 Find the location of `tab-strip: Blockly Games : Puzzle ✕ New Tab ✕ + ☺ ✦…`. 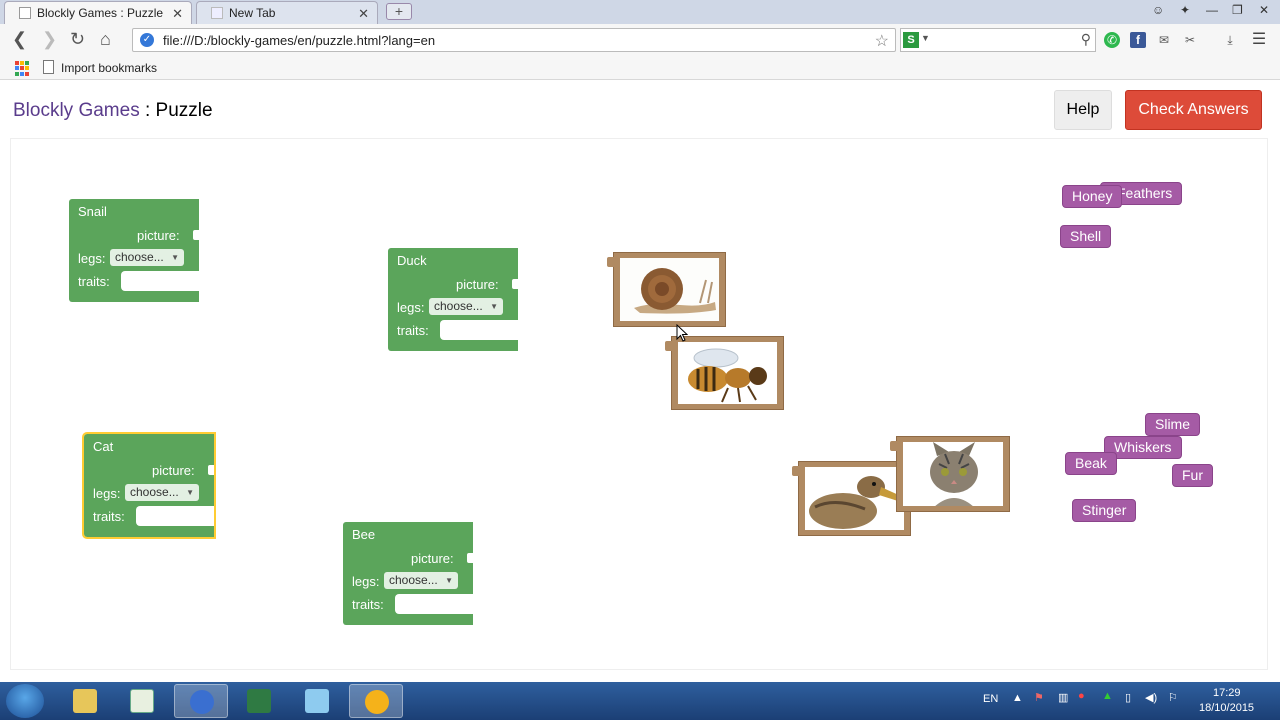

tab-strip: Blockly Games : Puzzle ✕ New Tab ✕ + ☺ ✦… is located at coordinates (640, 12).